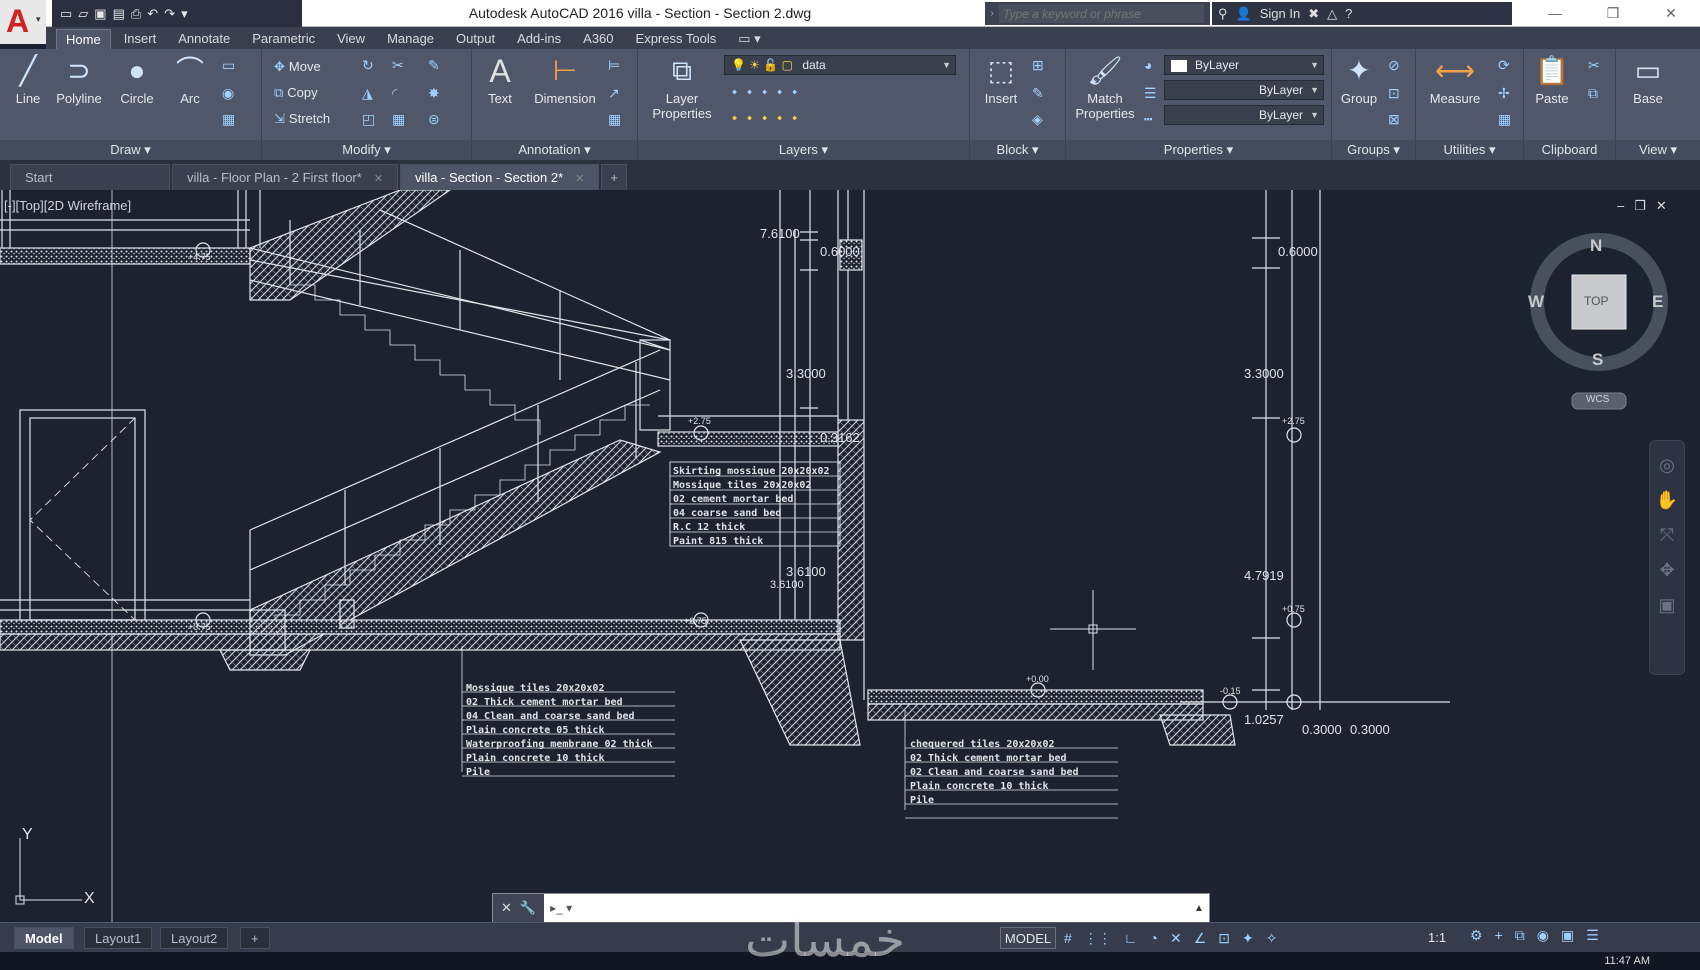  I want to click on match-properties-button: 🖌 Match Properties, so click(1105, 87).